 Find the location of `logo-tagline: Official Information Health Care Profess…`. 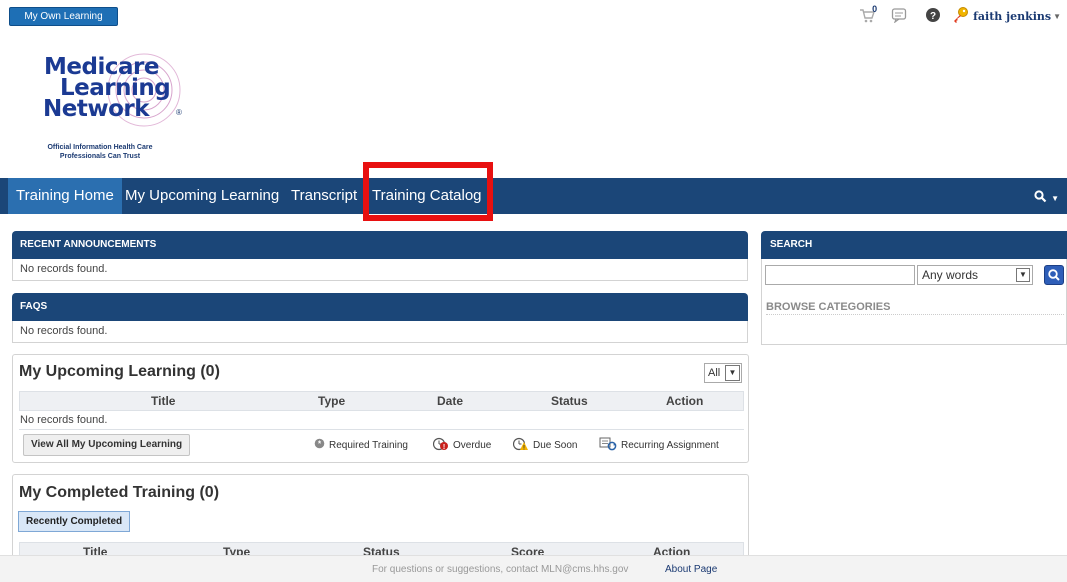

logo-tagline: Official Information Health Care Profess… is located at coordinates (100, 152).